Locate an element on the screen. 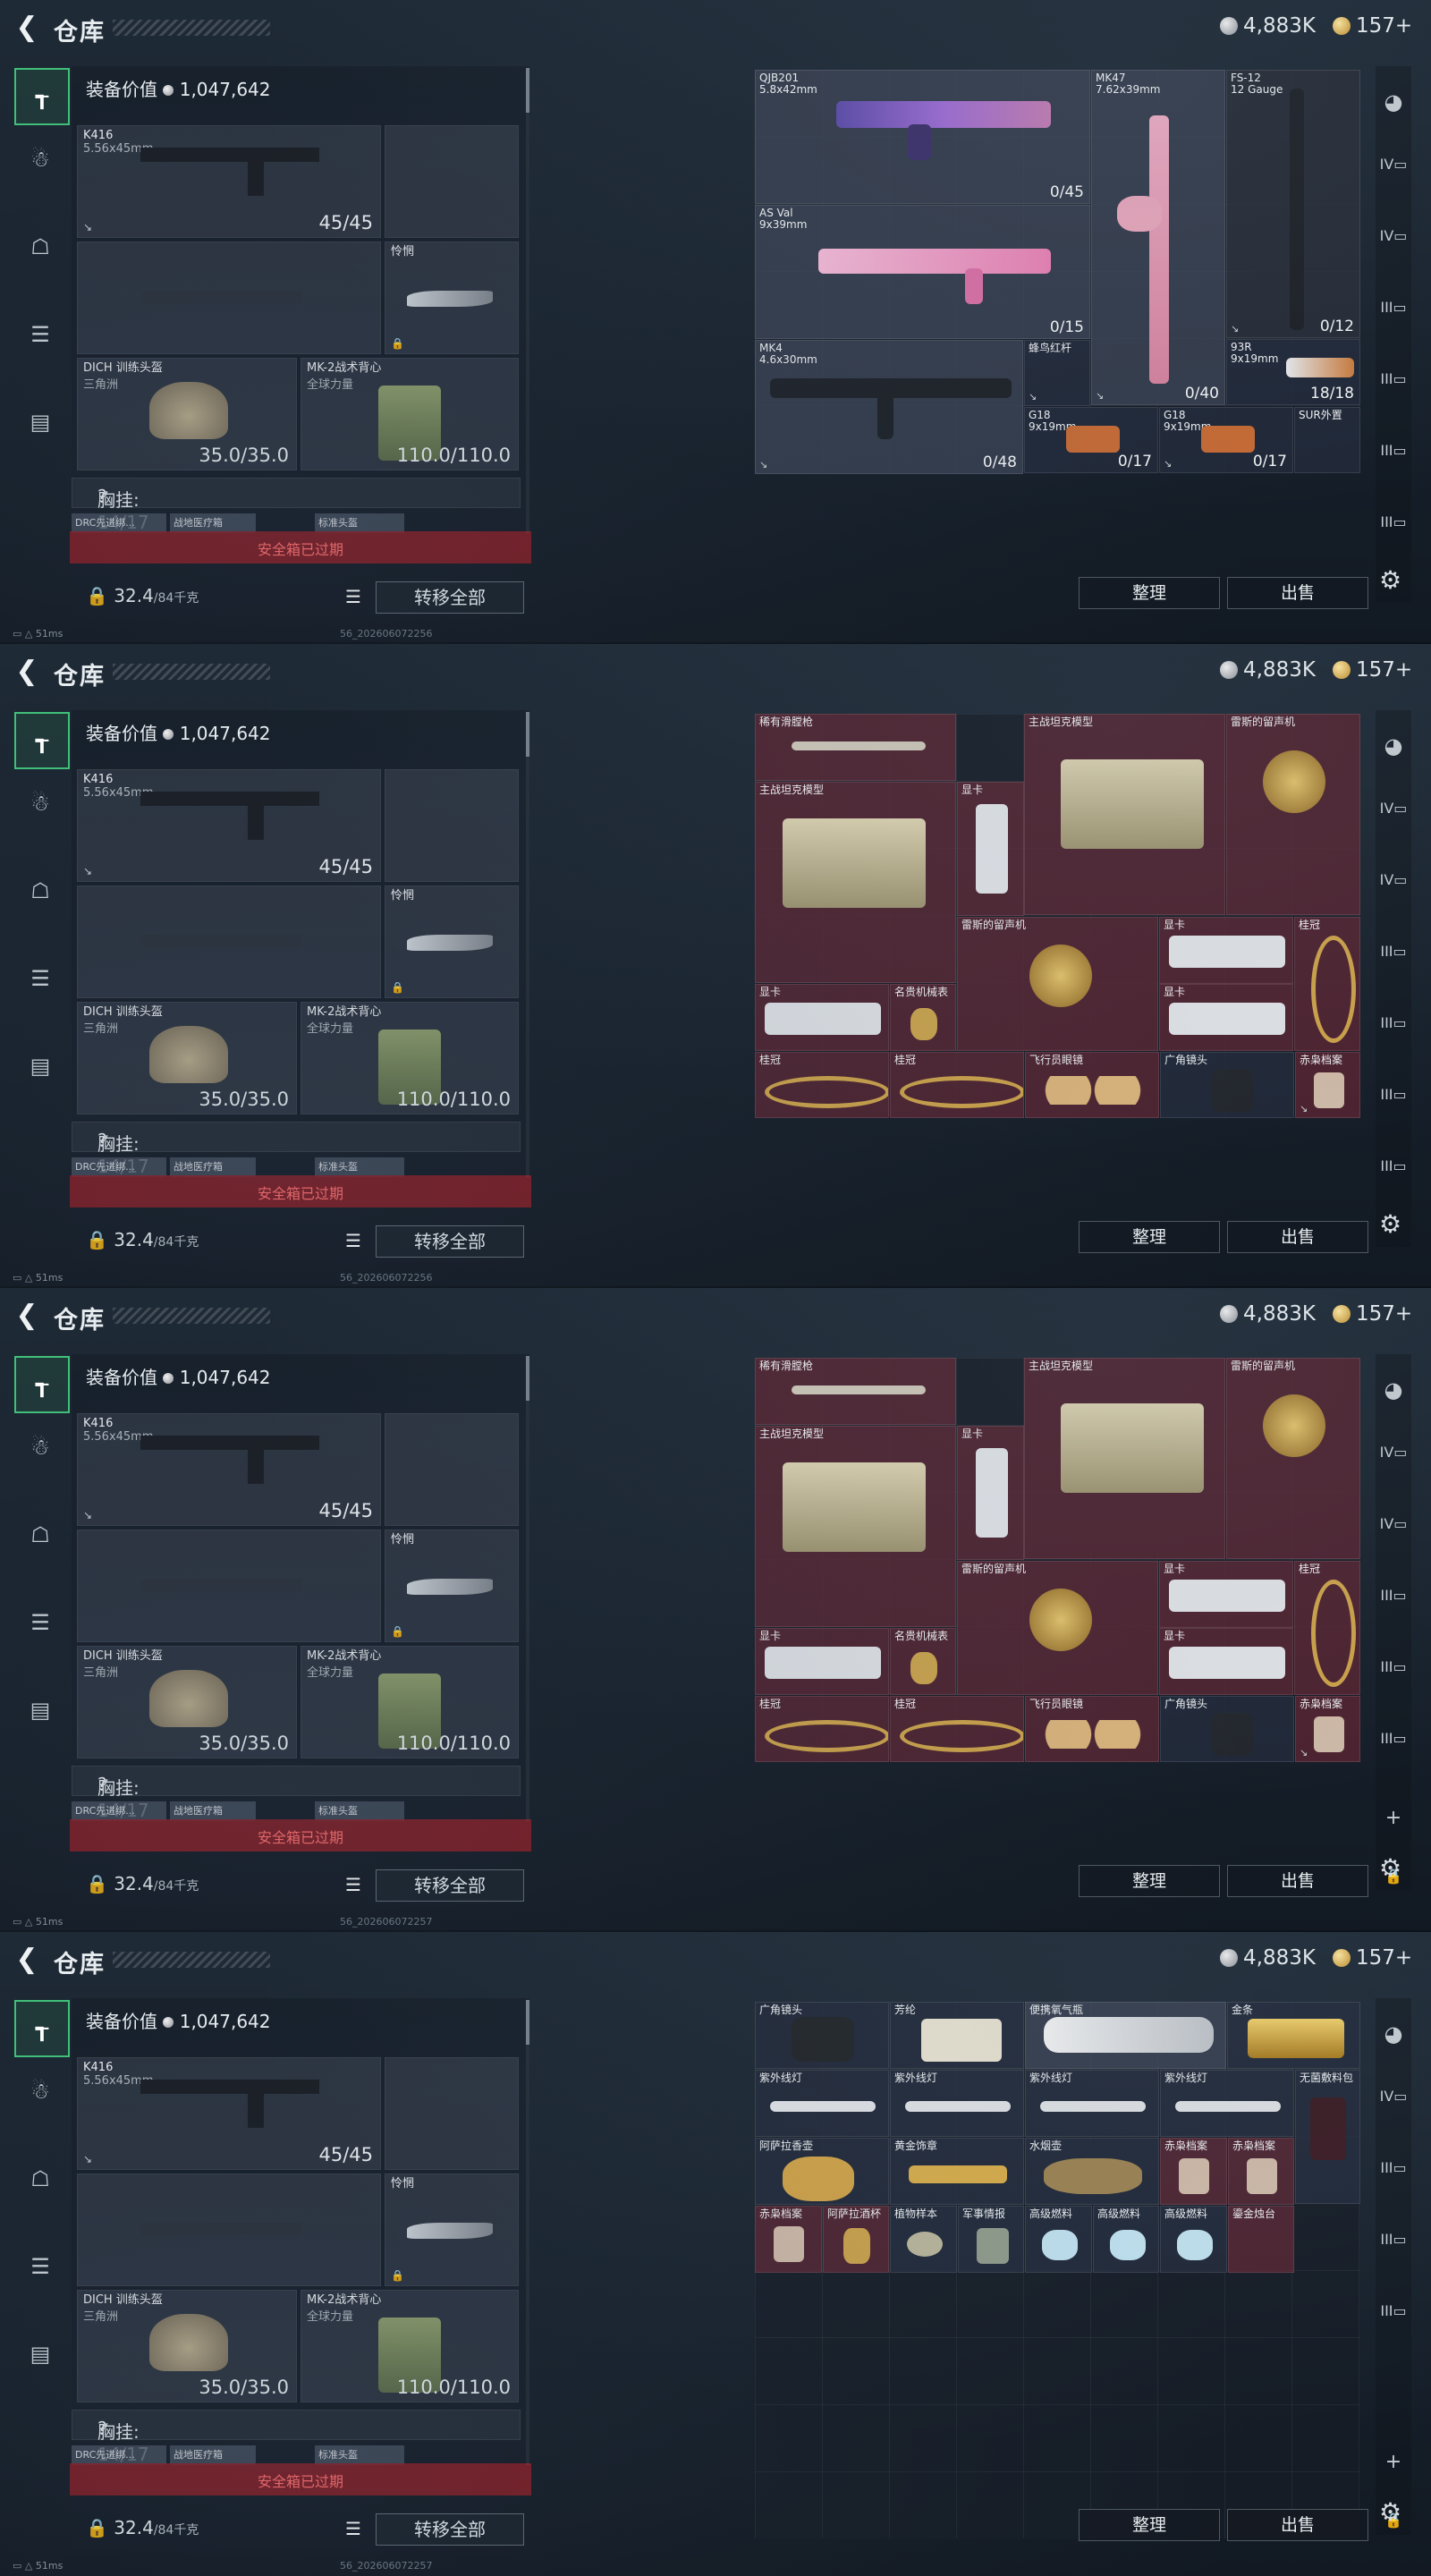 The height and width of the screenshot is (2576, 1431). stash-item-aramid: 芳纶 is located at coordinates (957, 2035).